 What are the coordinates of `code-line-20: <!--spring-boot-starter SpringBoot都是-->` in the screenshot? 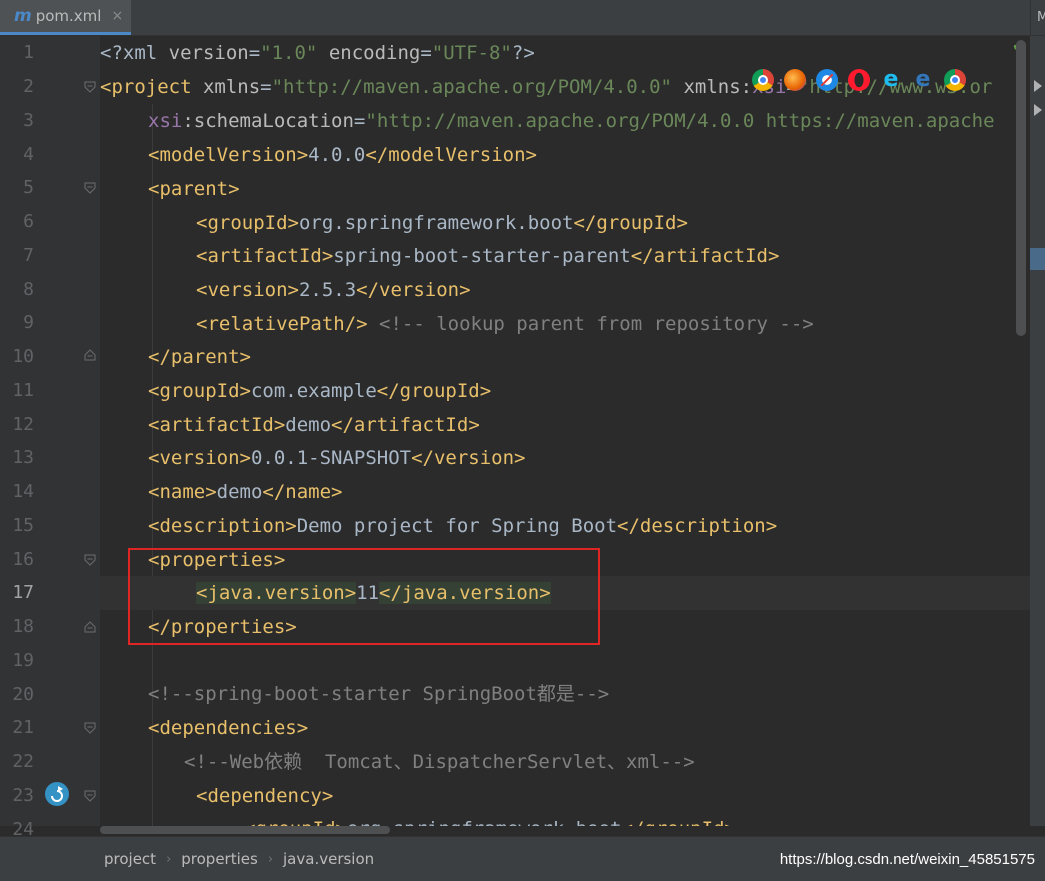 It's located at (379, 694).